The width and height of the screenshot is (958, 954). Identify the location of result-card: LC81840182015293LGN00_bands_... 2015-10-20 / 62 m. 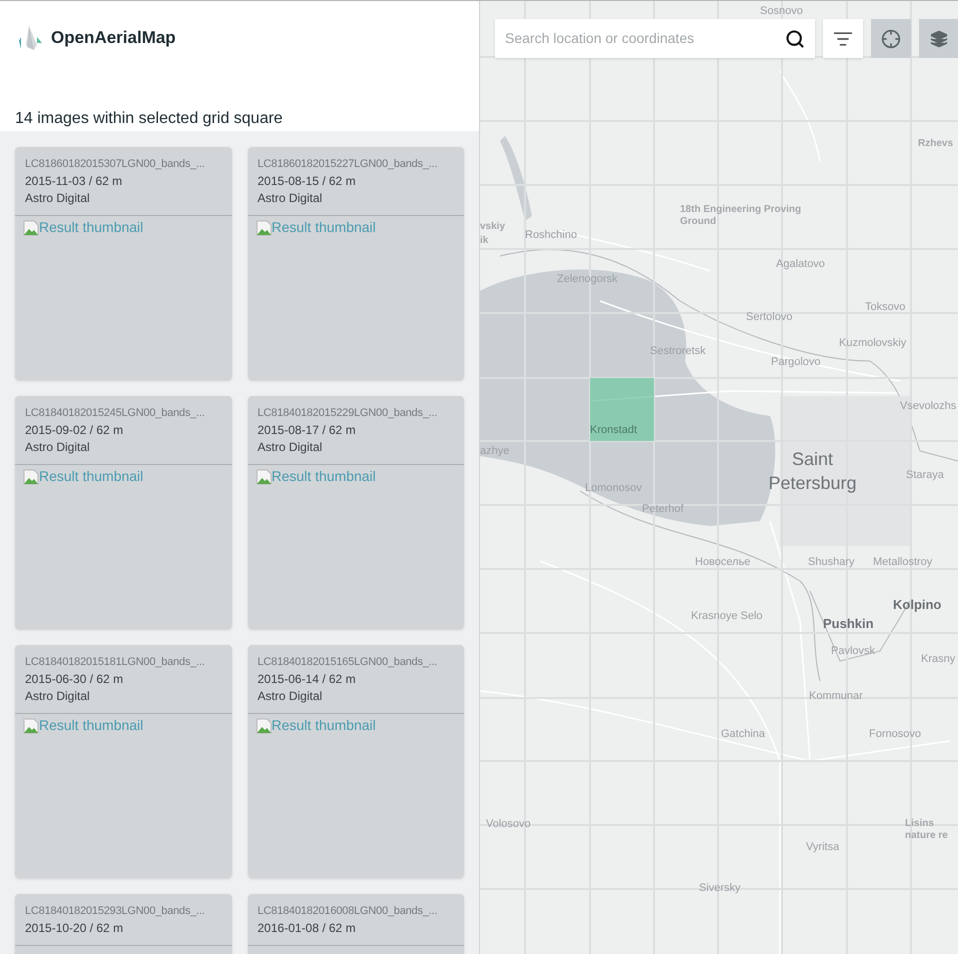
(123, 924).